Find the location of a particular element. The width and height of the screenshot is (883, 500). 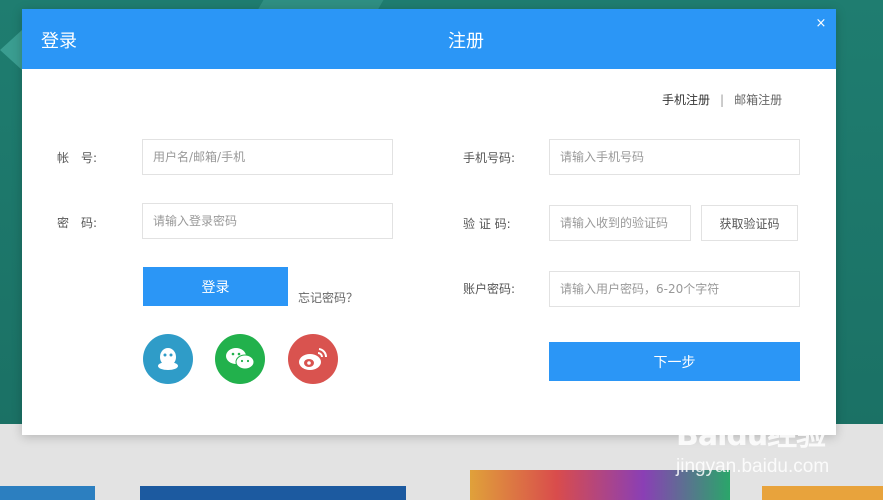

watermark-url: jingyan.baidu.com is located at coordinates (753, 466).